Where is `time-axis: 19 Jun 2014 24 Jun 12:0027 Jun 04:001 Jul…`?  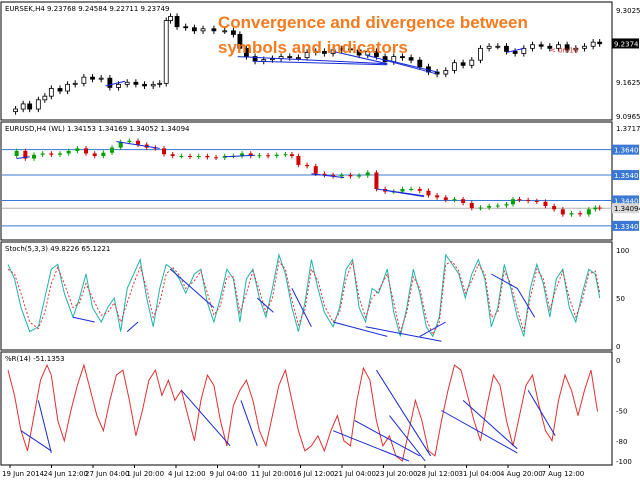
time-axis: 19 Jun 2014 24 Jun 12:0027 Jun 04:001 Jul… is located at coordinates (293, 471).